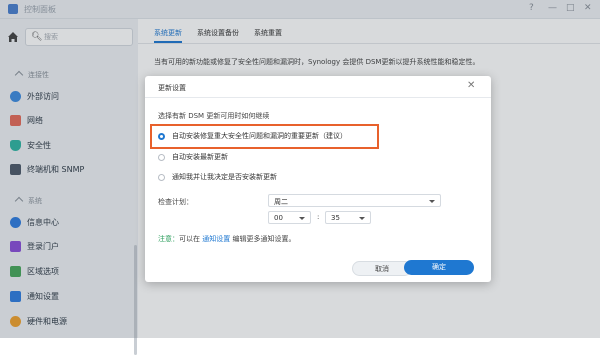  I want to click on dialog-title: 更新设置, so click(172, 88).